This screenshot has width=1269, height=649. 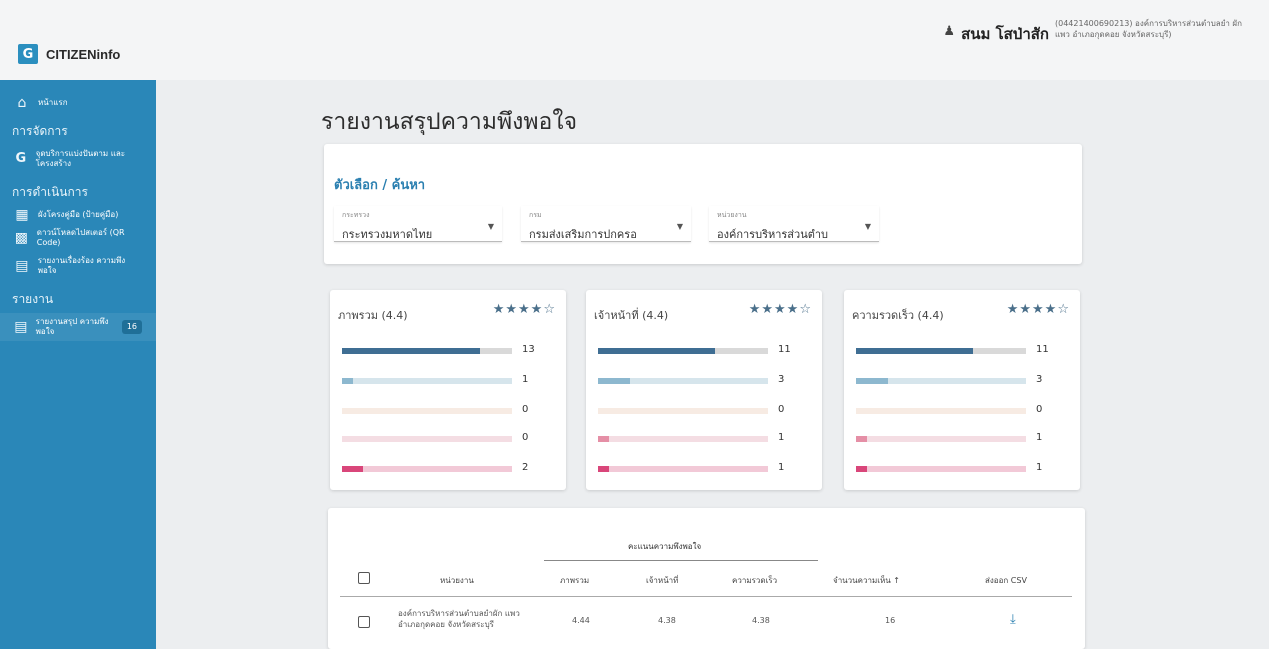 What do you see at coordinates (33, 299) in the screenshot?
I see `sidebar-section-report: รายงาน` at bounding box center [33, 299].